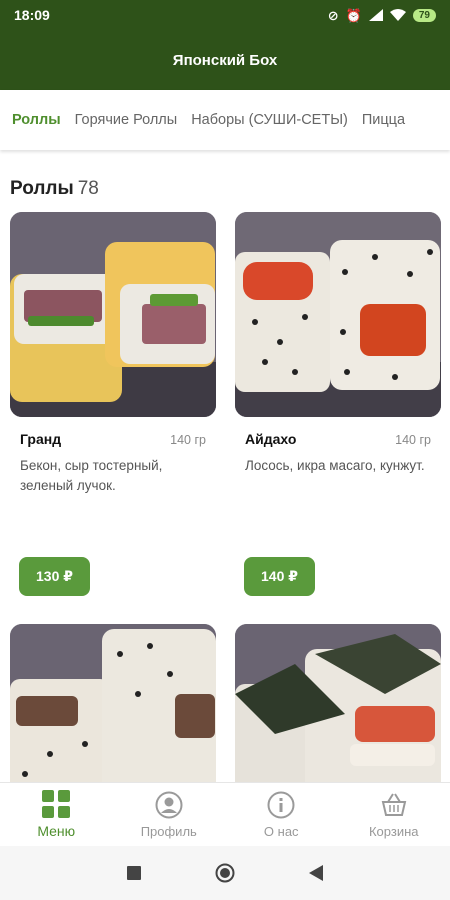 This screenshot has width=450, height=900. What do you see at coordinates (225, 15) in the screenshot?
I see `status-bar: 18:09 ⊘ ⏰ 79` at bounding box center [225, 15].